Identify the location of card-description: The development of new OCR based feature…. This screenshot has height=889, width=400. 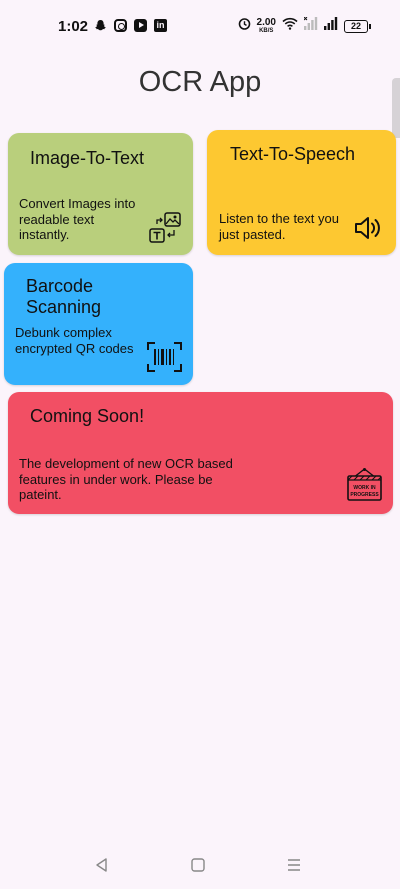
(126, 479).